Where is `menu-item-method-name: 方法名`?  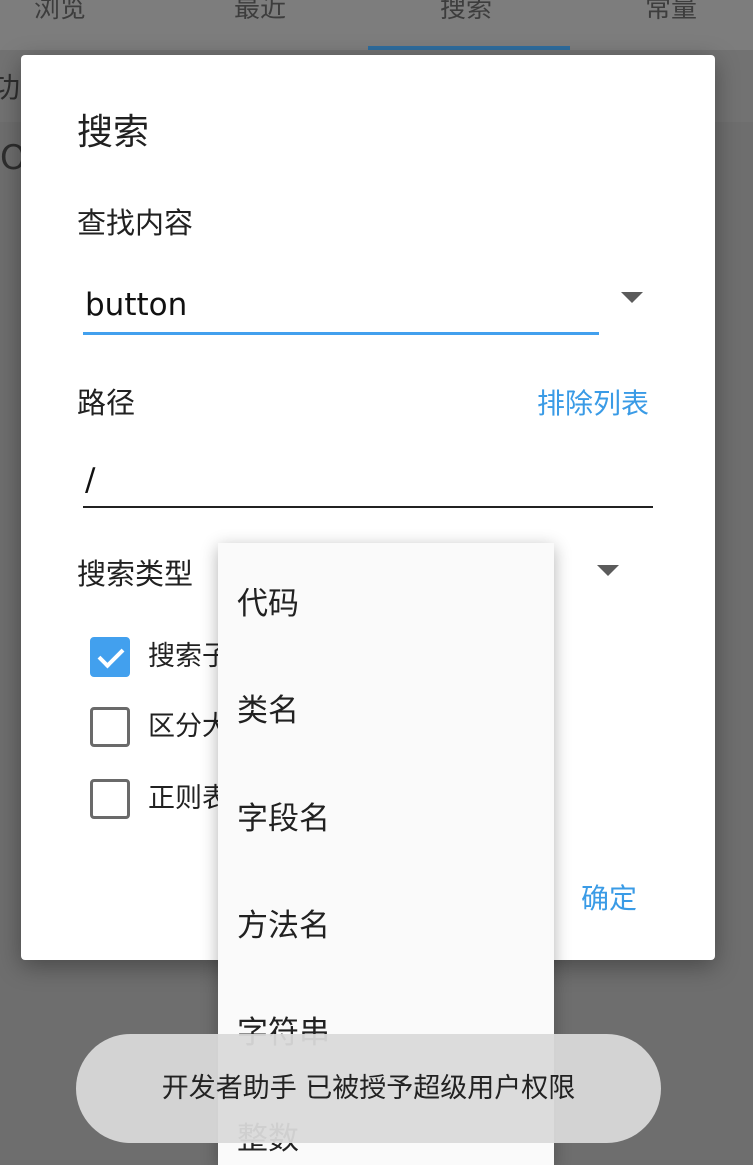 menu-item-method-name: 方法名 is located at coordinates (283, 922).